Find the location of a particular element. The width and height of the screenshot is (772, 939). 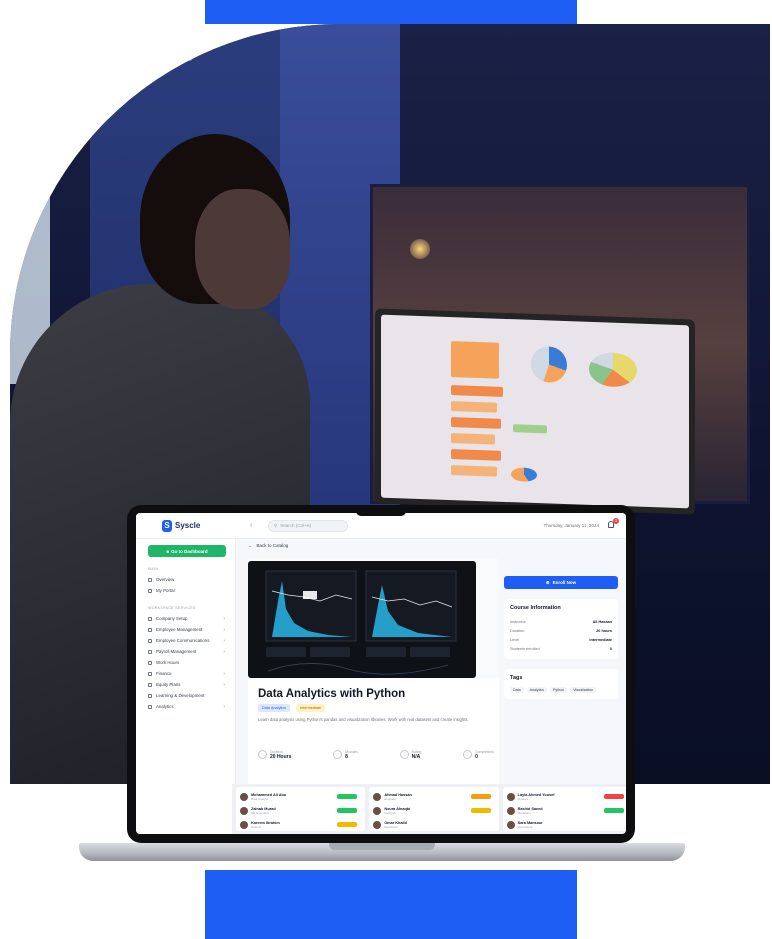

photo-pie-chart is located at coordinates (549, 364).